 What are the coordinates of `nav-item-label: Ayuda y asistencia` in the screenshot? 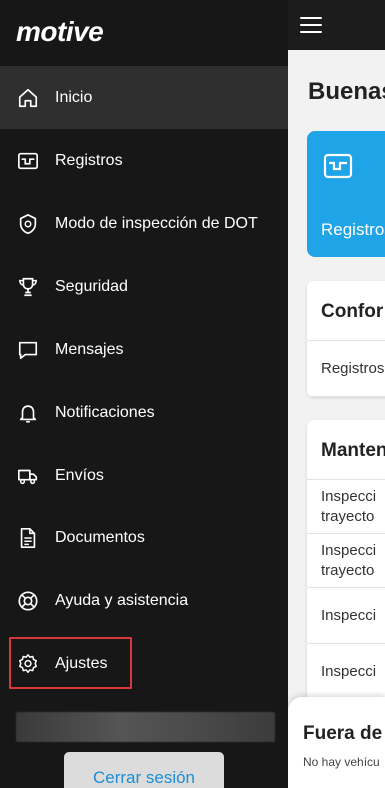 It's located at (122, 600).